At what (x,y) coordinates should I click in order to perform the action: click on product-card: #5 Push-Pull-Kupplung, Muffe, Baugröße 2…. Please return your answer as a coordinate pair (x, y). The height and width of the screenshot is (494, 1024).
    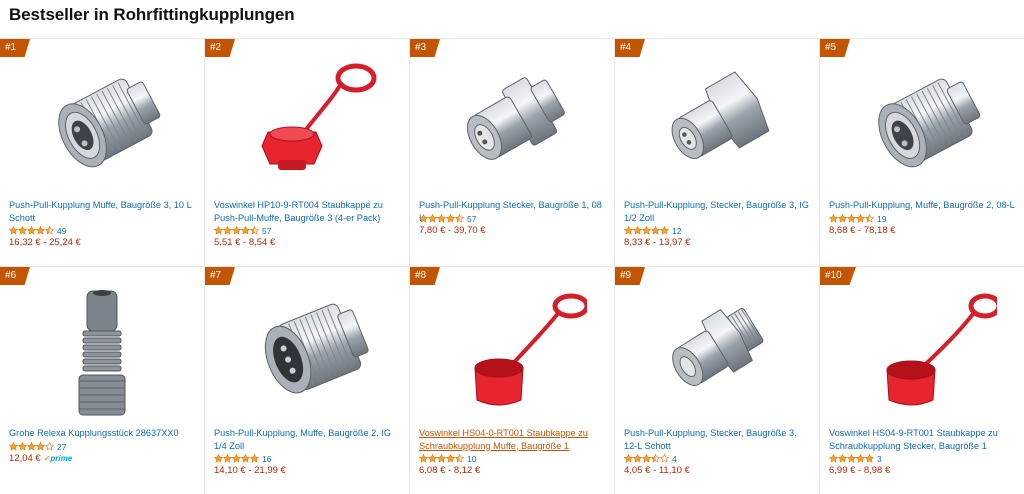
    Looking at the image, I should click on (922, 152).